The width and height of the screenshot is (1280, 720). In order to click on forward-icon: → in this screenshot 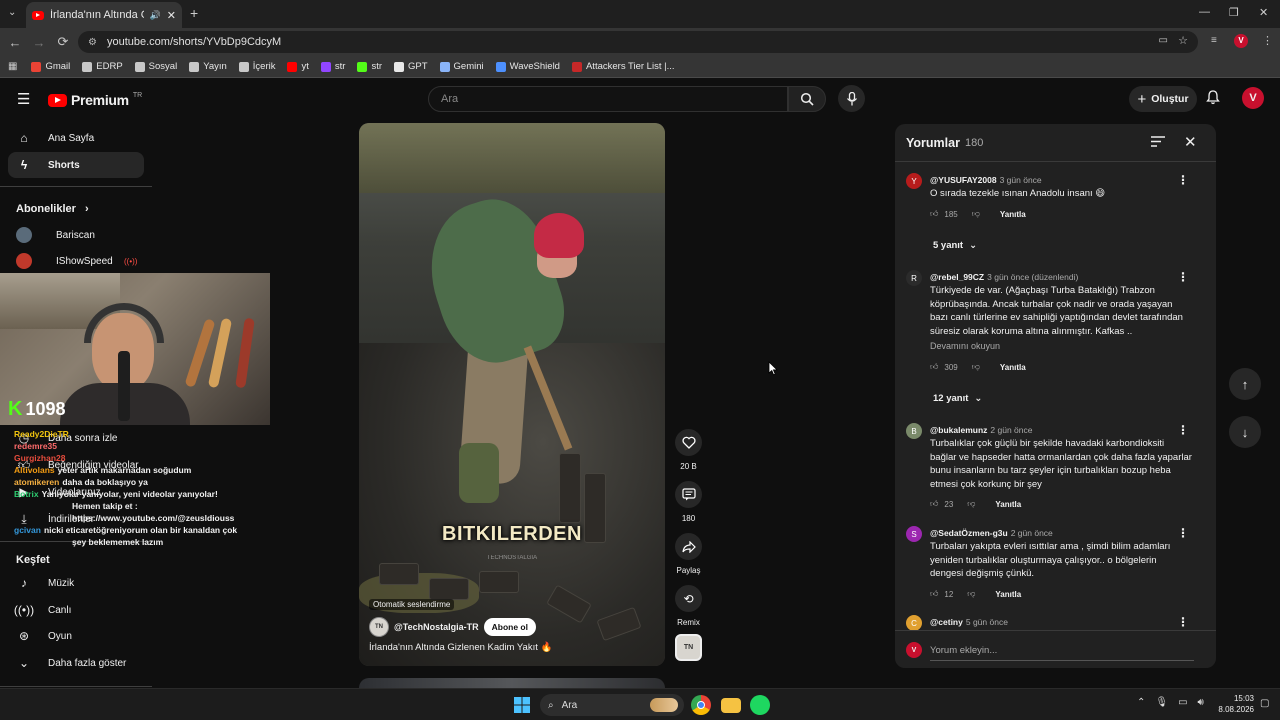, I will do `click(39, 42)`.